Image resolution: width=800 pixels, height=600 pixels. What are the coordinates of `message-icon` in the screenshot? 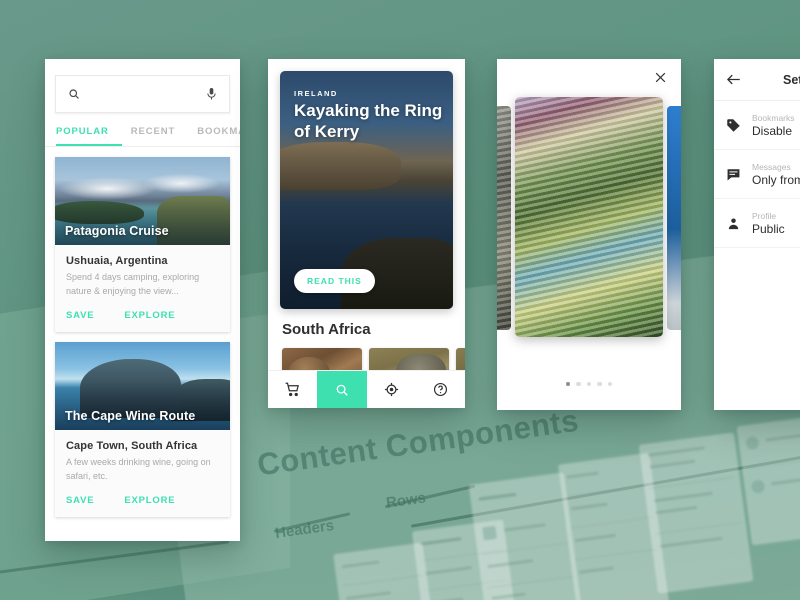 It's located at (739, 174).